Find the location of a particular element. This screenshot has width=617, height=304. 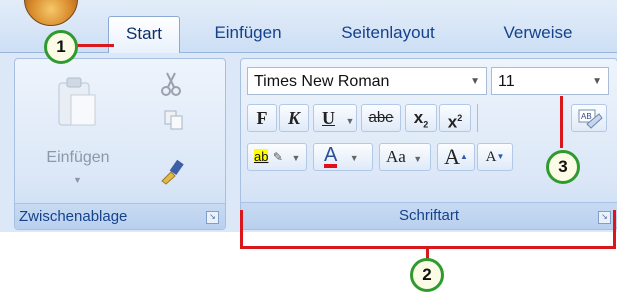

tab-verweise: Verweise is located at coordinates (538, 34).